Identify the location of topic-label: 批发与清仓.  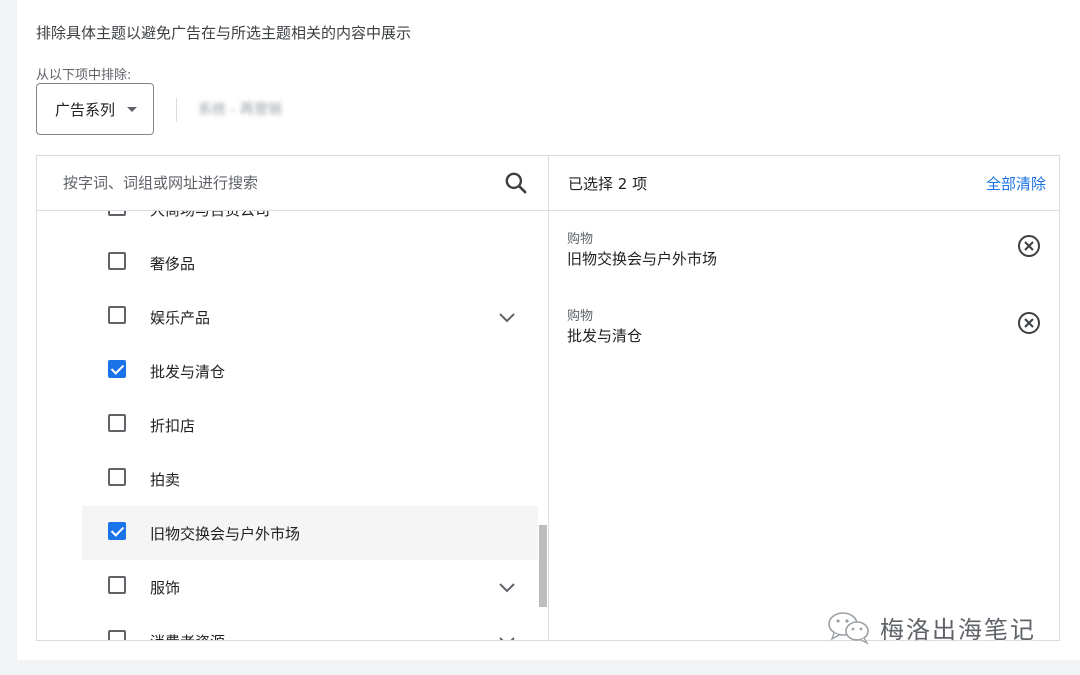
(188, 372).